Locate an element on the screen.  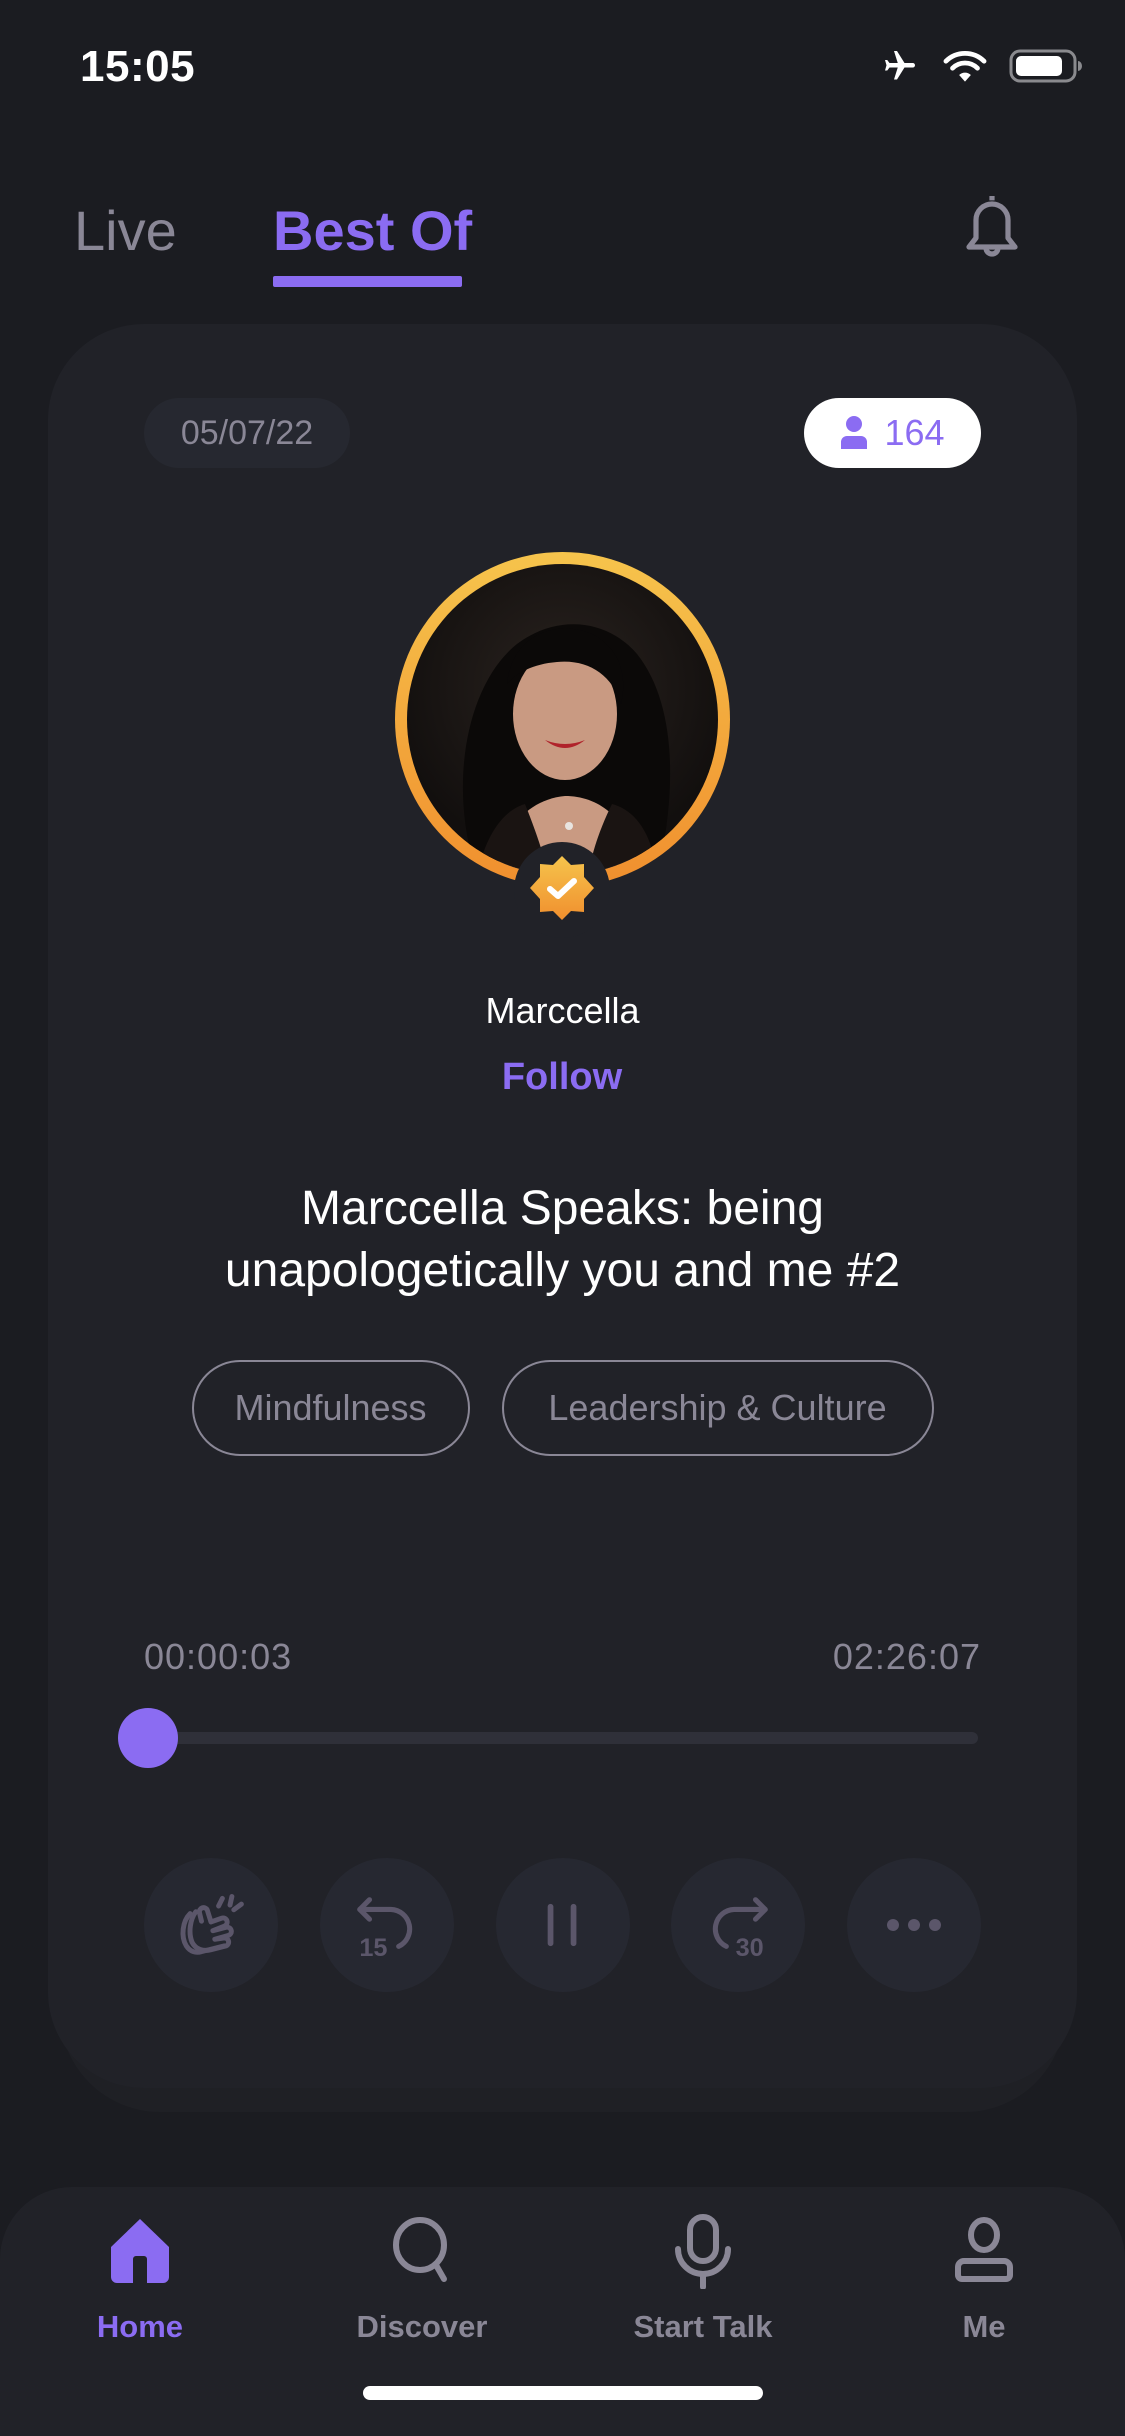
tab-bar-home: Home is located at coordinates (140, 2278).